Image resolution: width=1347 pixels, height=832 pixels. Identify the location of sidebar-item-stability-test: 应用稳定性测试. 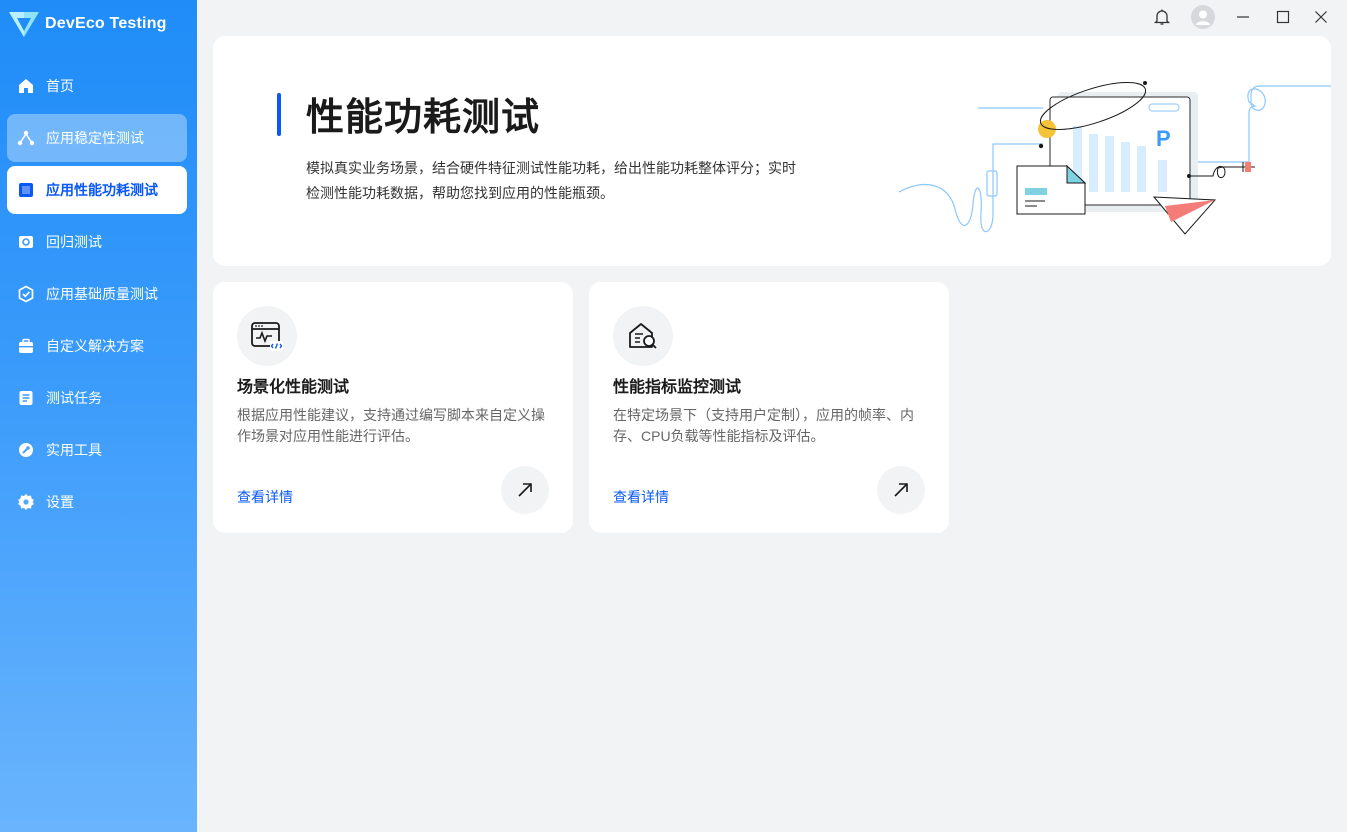
(97, 138).